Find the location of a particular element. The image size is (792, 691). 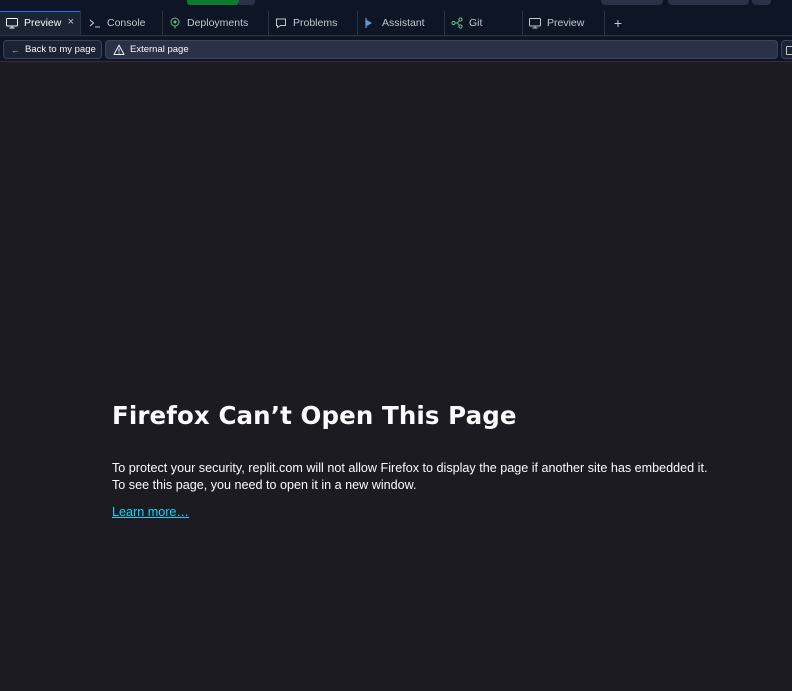

assistant-icon is located at coordinates (370, 23).